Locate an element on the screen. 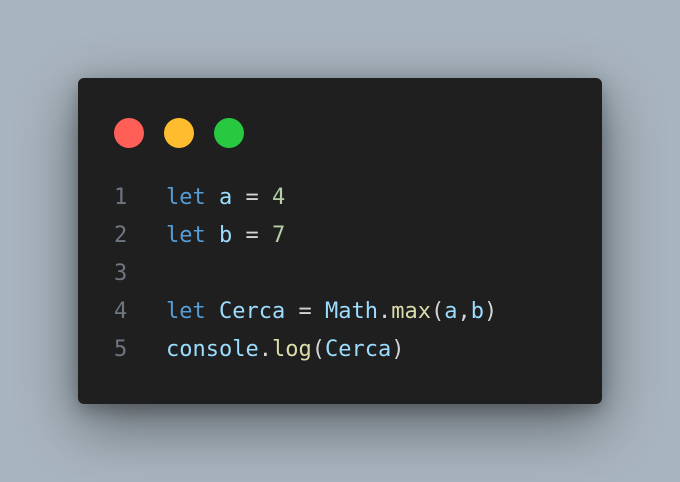 This screenshot has width=680, height=482. line-number: 4 is located at coordinates (121, 311).